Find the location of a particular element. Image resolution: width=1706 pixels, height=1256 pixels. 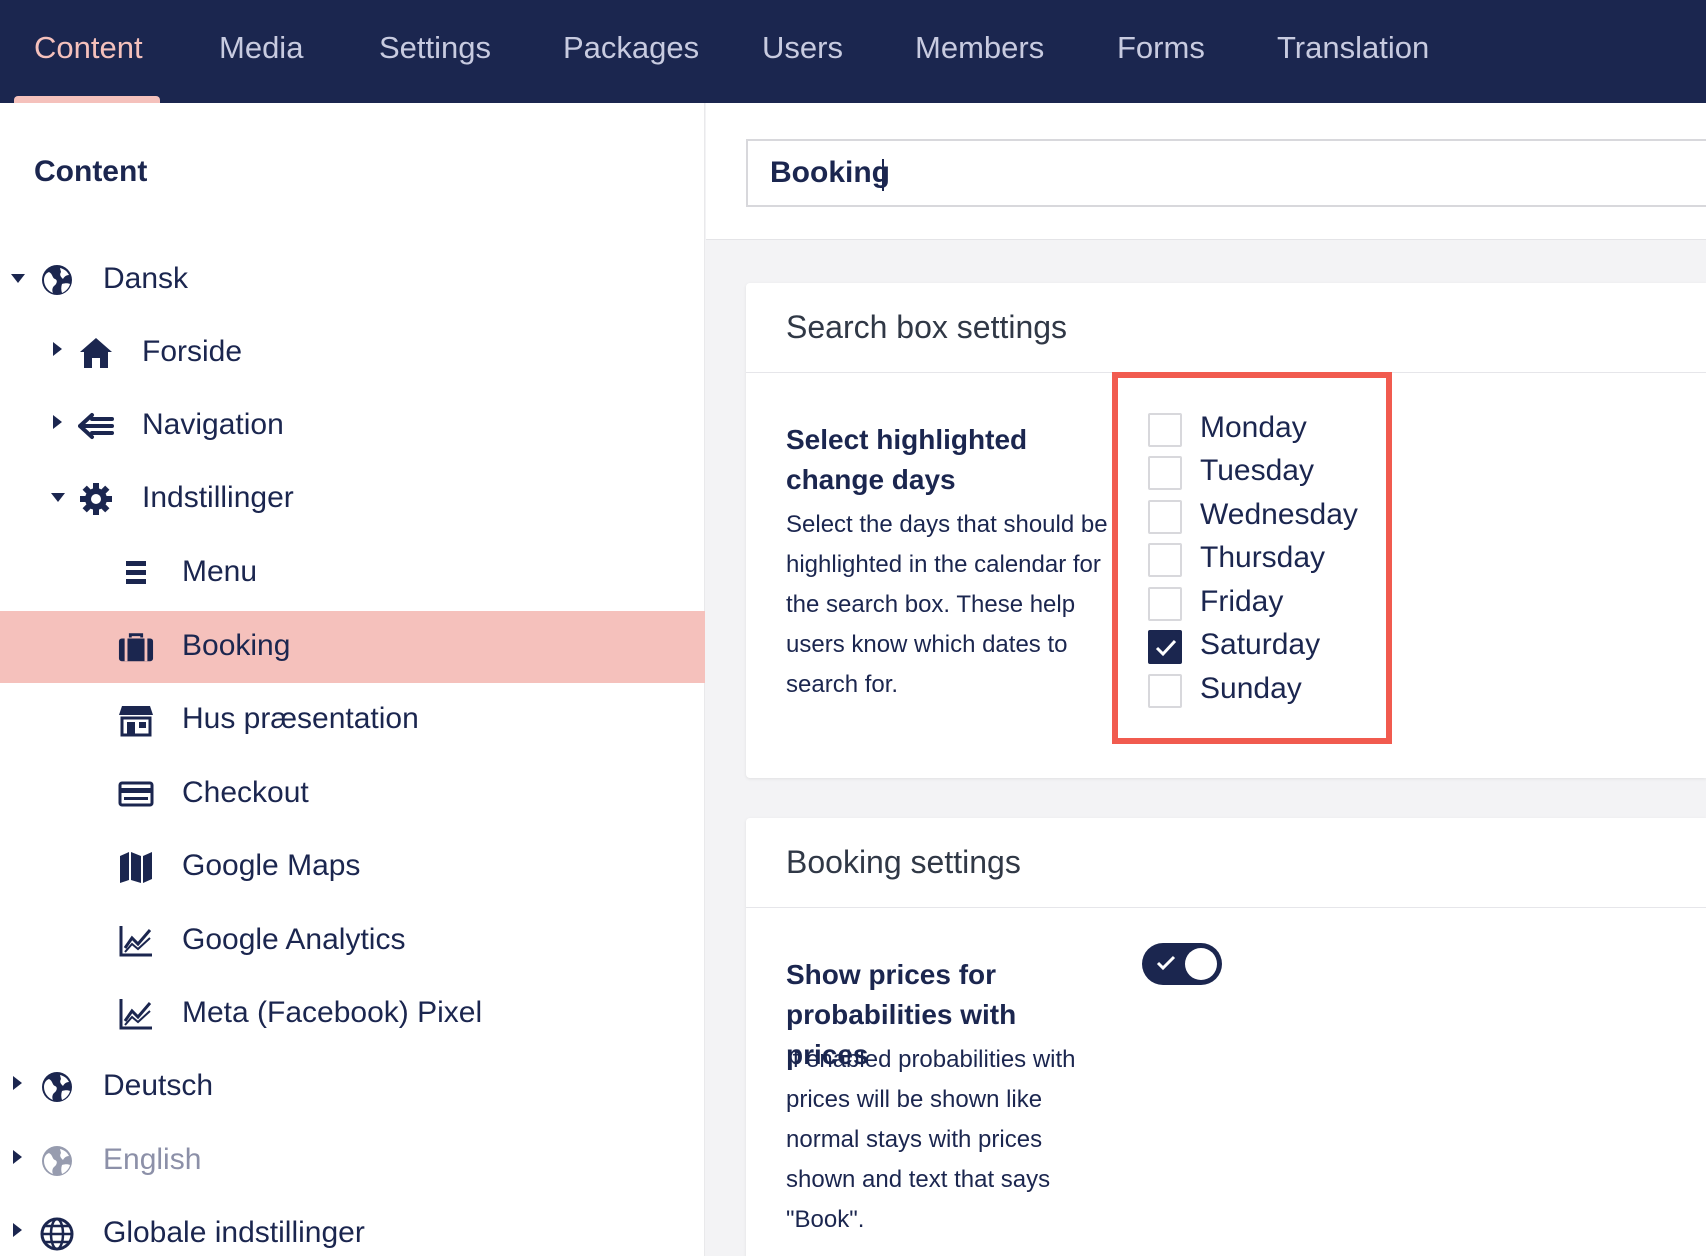

toggle-knob is located at coordinates (1201, 964).